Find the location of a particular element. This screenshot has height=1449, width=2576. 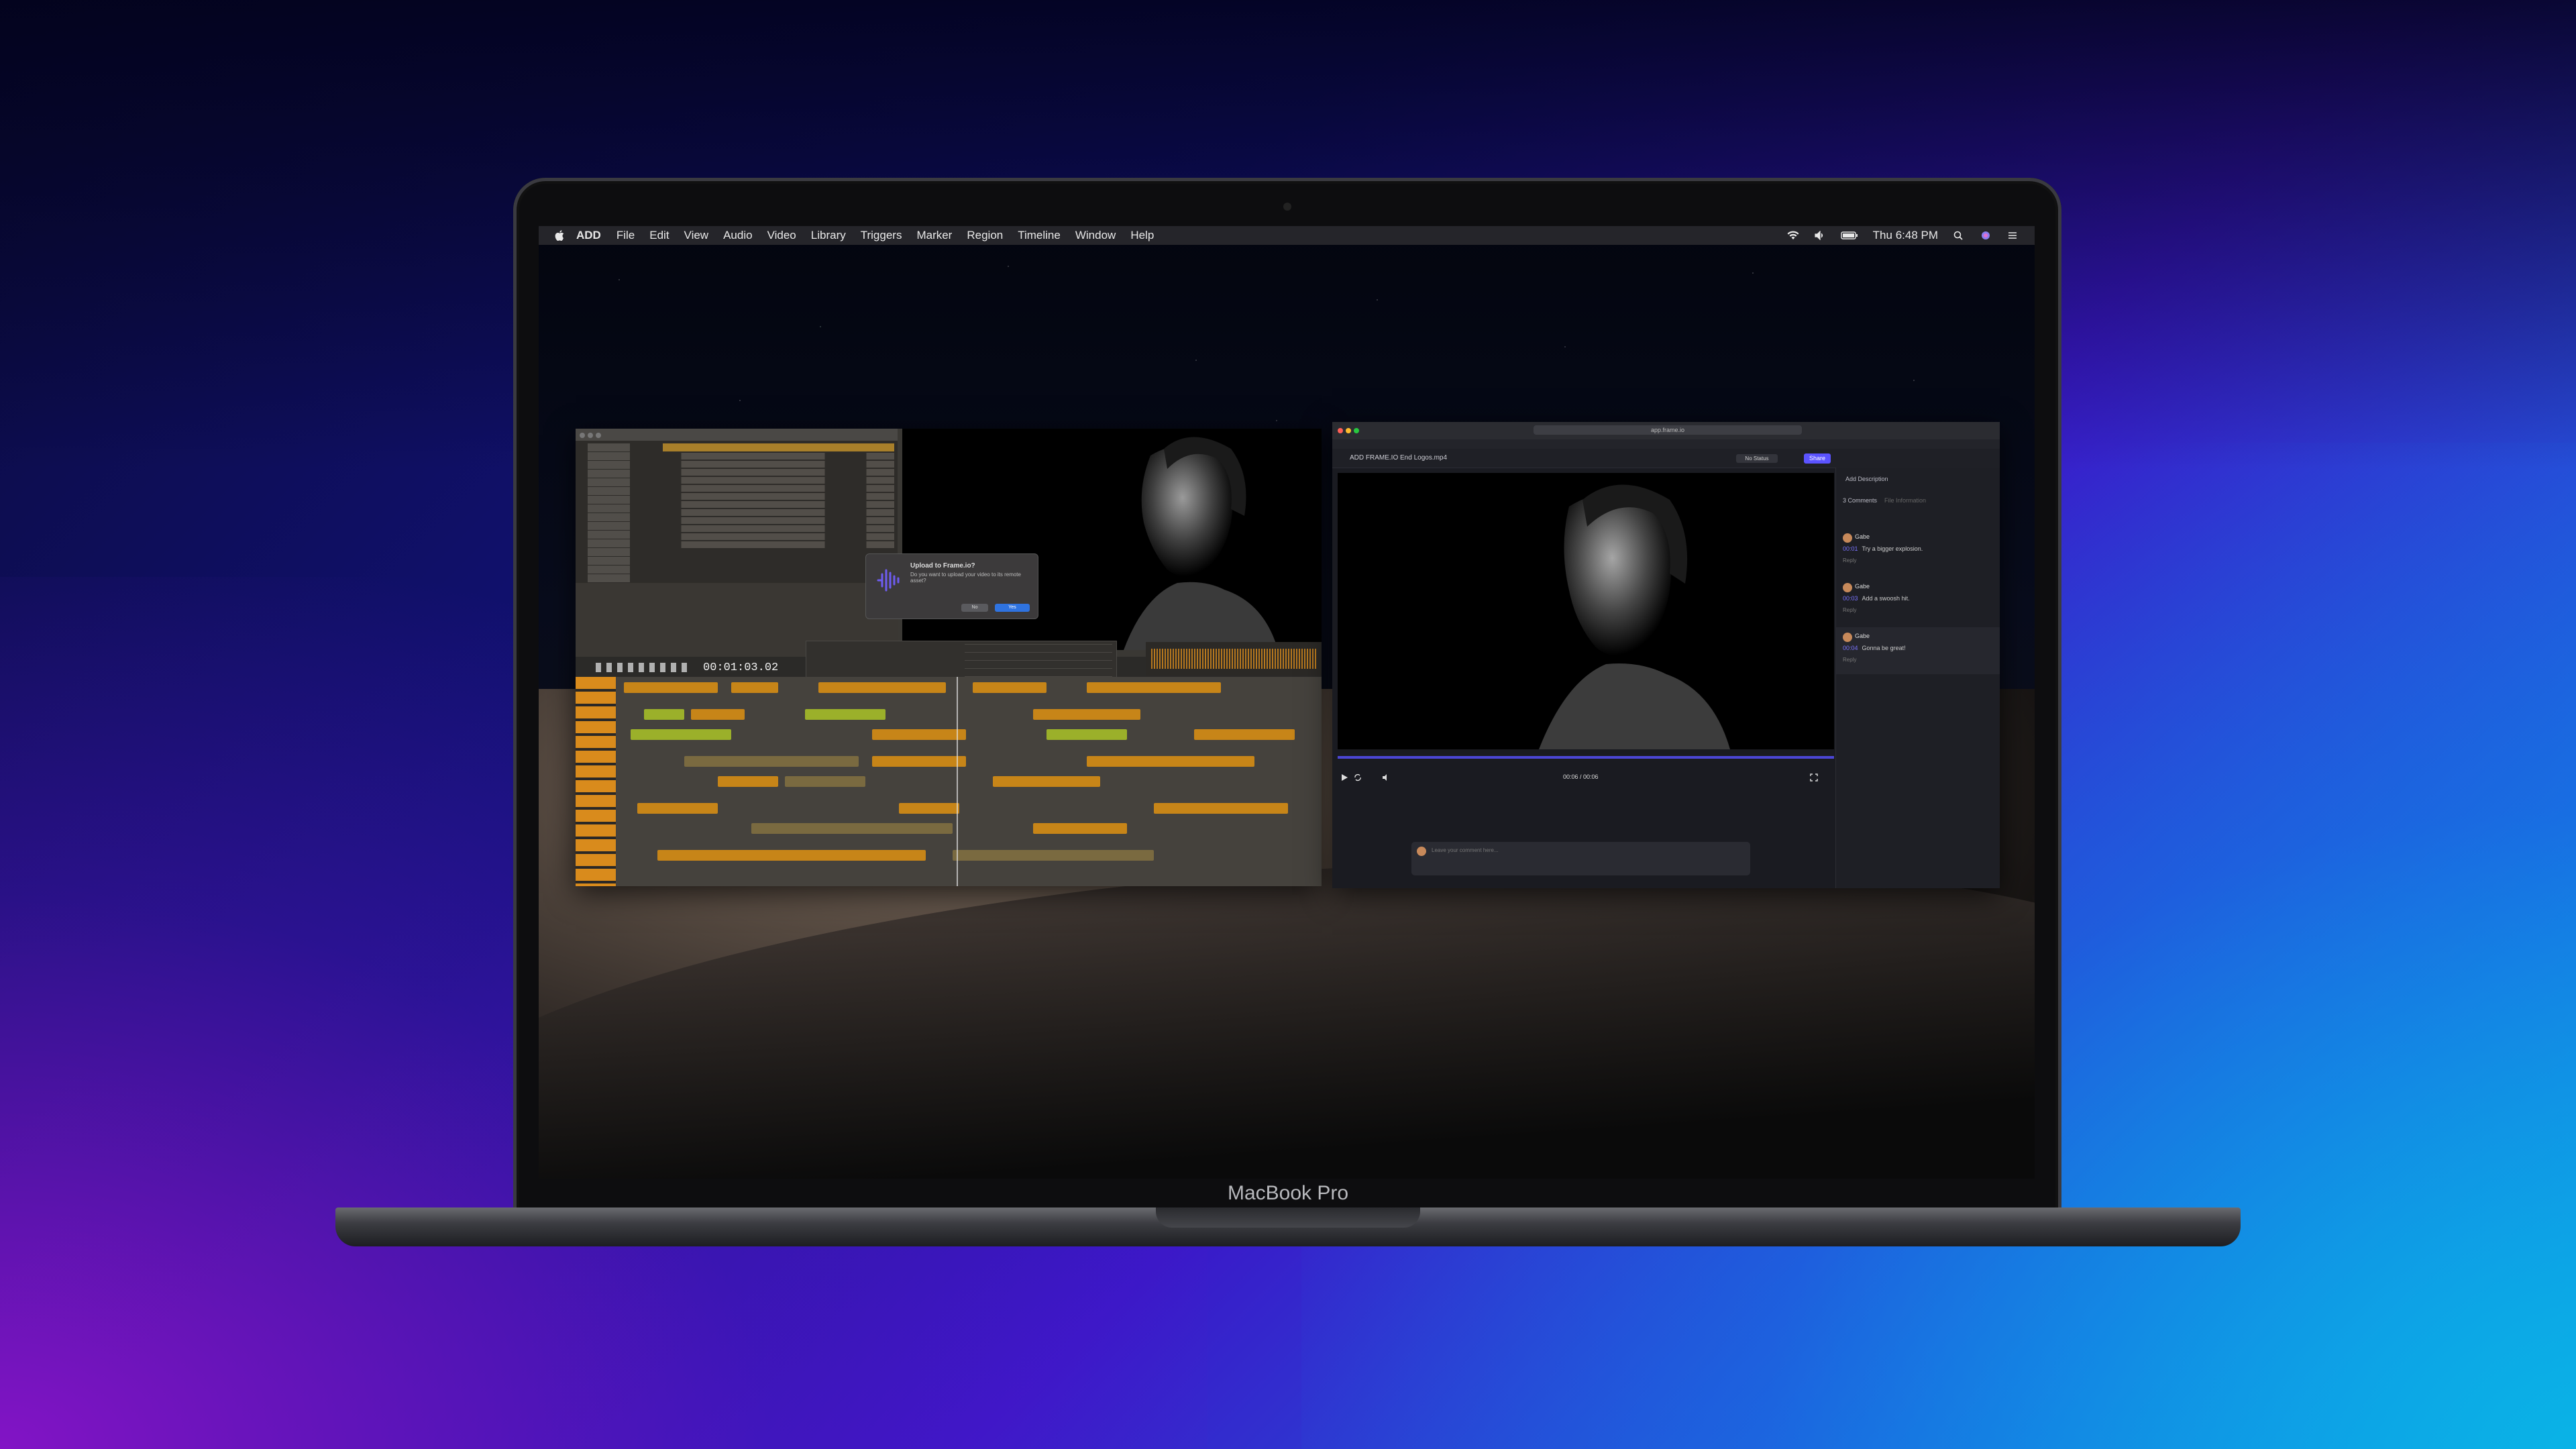

video-scrubber is located at coordinates (1586, 757).